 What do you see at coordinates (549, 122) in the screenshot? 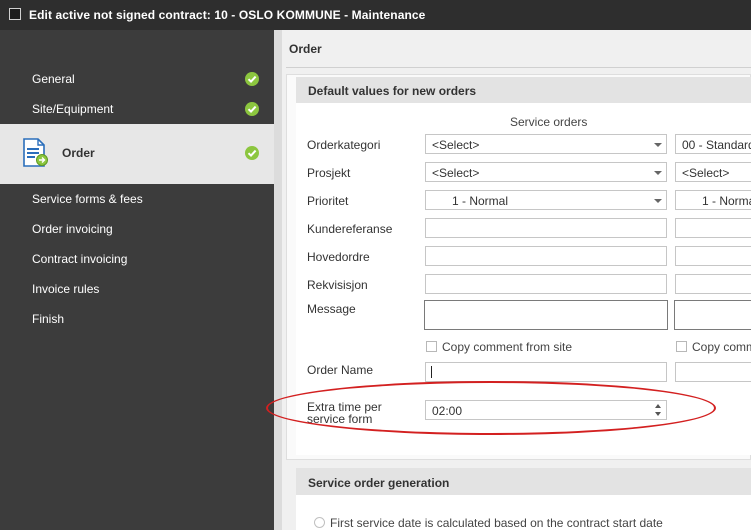
I see `column-header-service-orders: Service orders` at bounding box center [549, 122].